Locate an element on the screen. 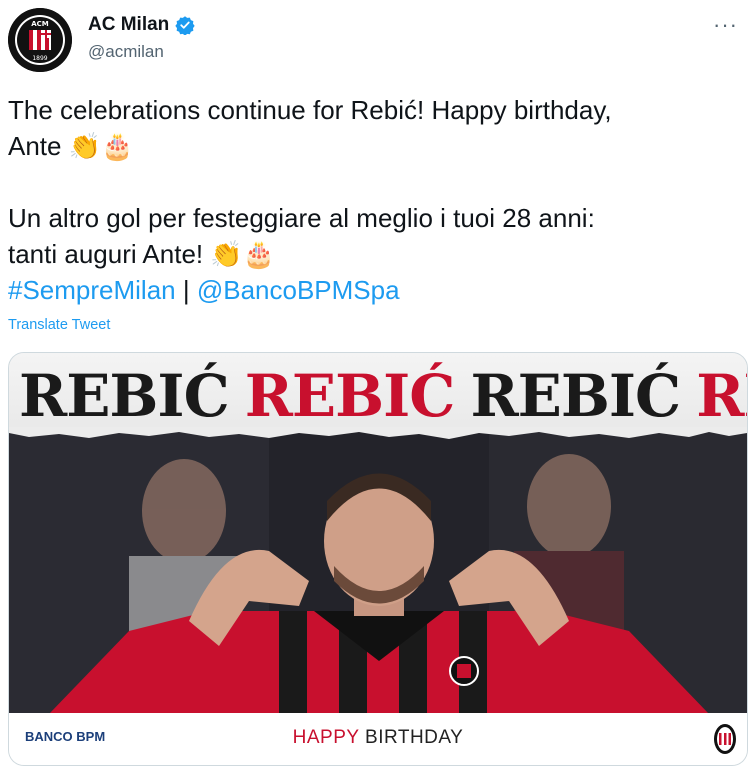  banner-text: REBIĆREBIĆREBIĆREBIĆ is located at coordinates (383, 396).